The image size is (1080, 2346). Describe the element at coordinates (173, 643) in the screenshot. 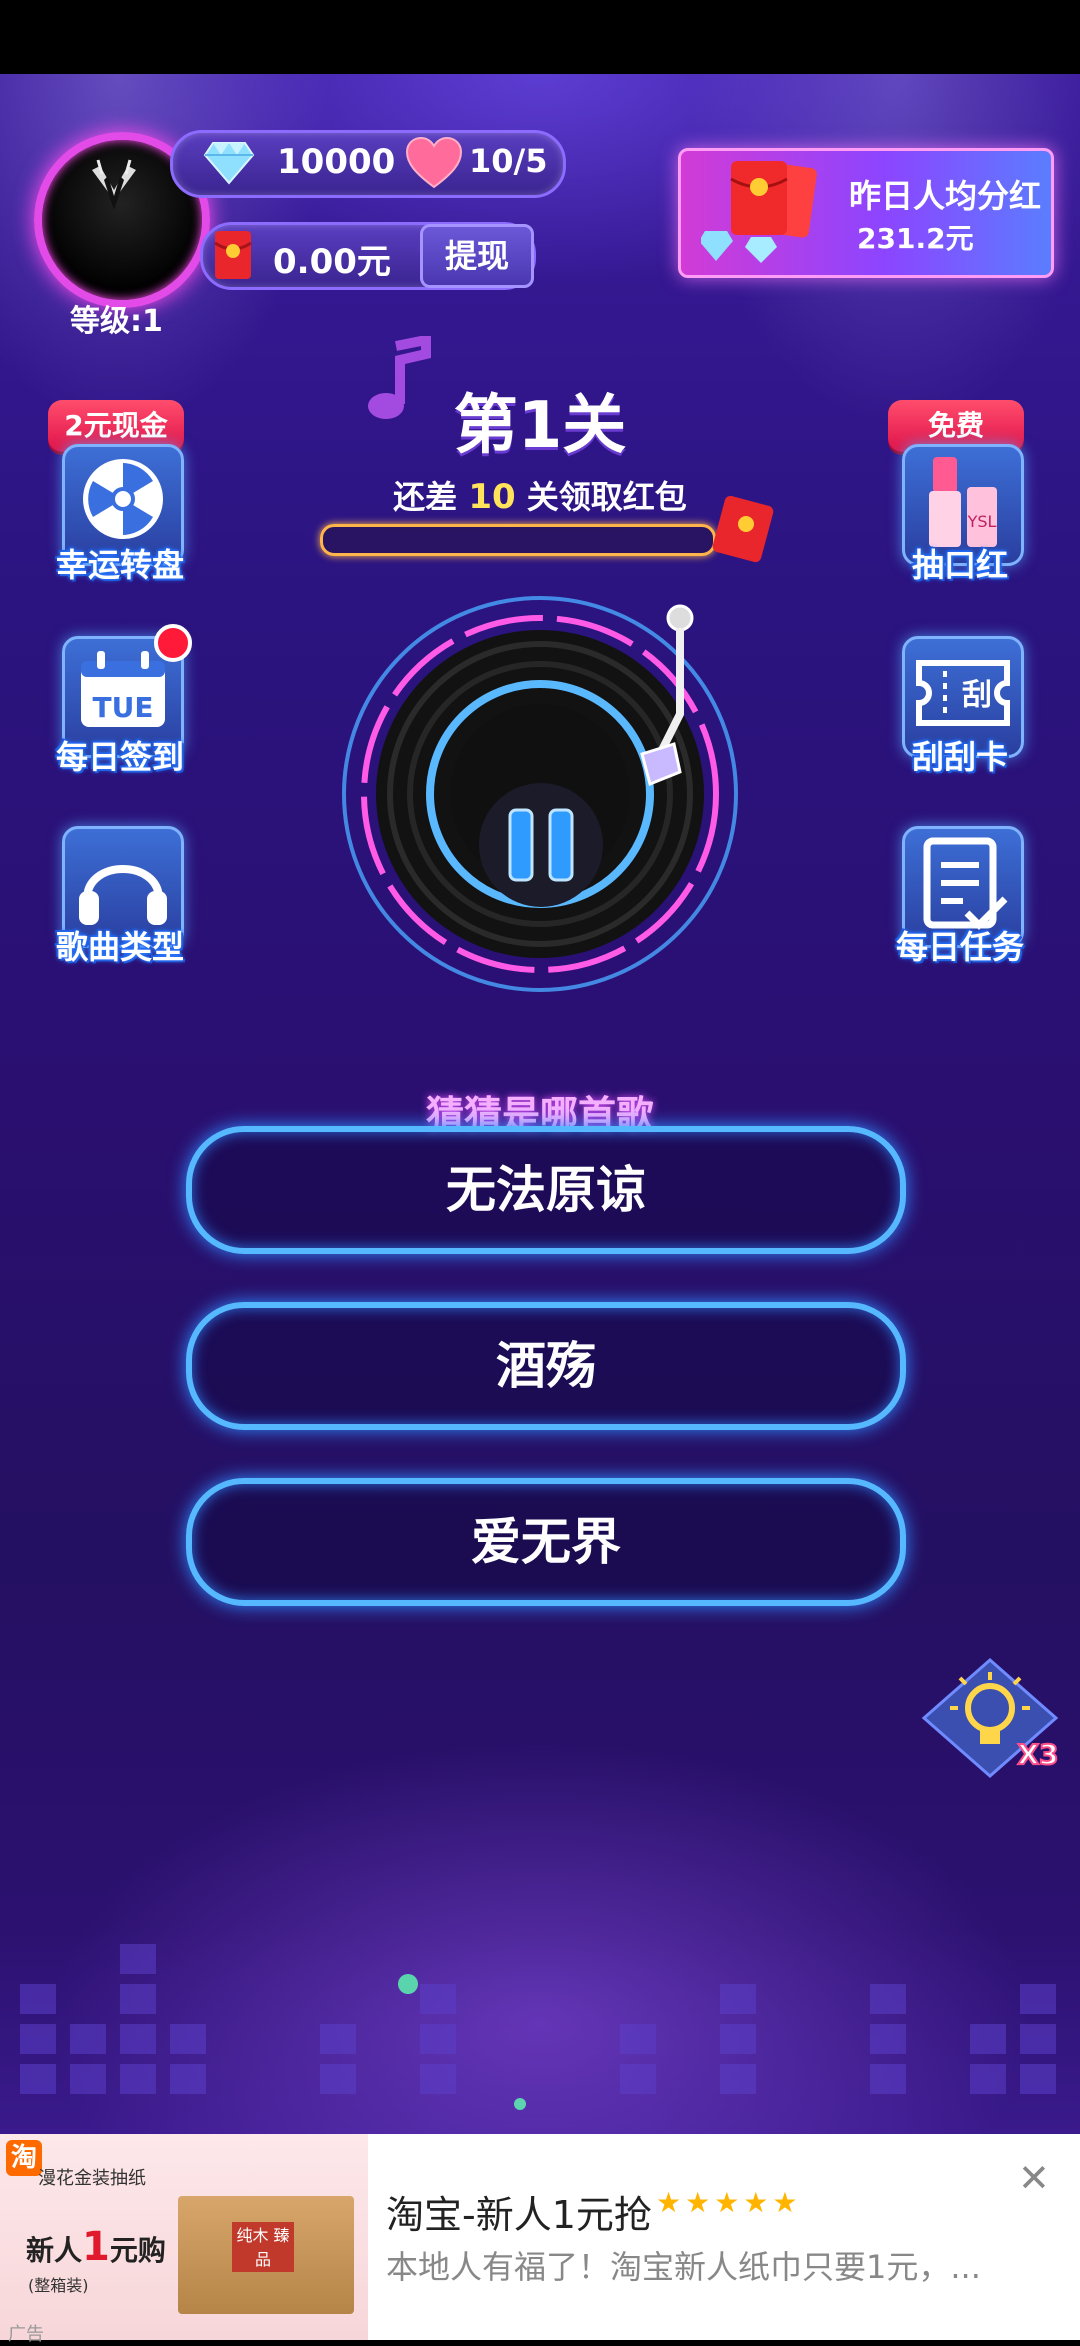

I see `notification-dot` at that location.